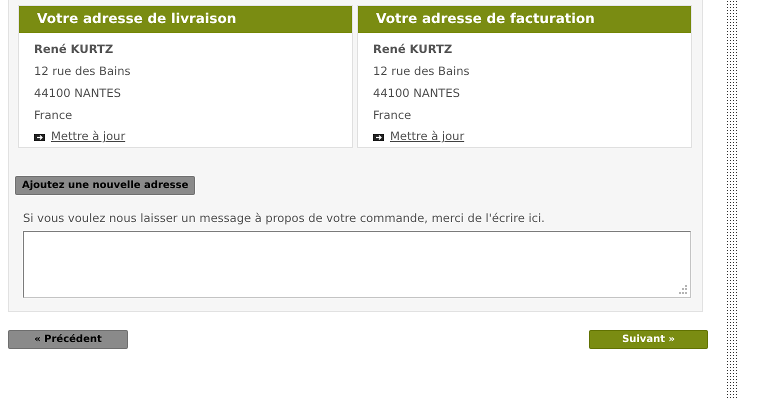 The image size is (764, 400). I want to click on next-button: Suivant », so click(648, 339).